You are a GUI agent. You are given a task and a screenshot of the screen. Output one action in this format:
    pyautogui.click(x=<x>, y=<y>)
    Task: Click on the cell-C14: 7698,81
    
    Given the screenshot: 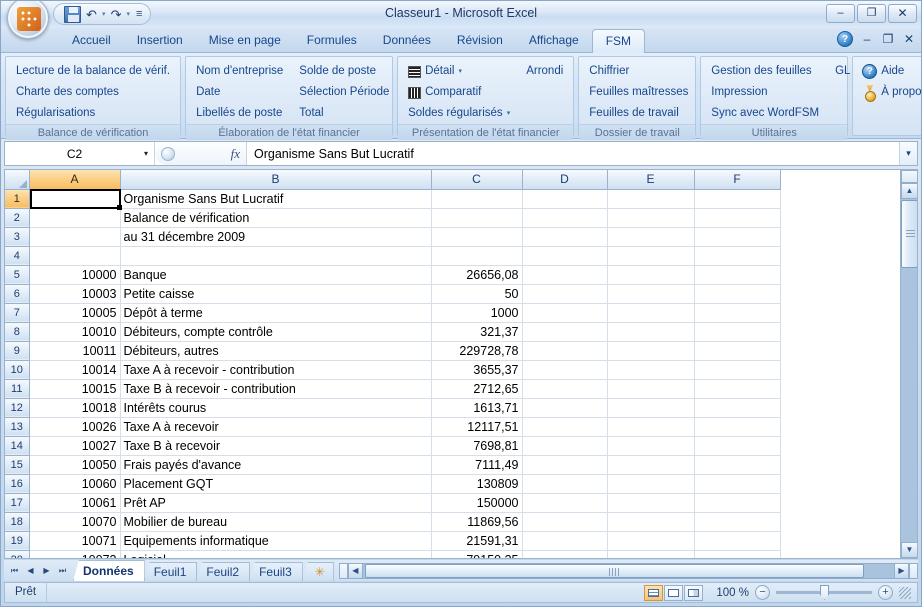 What is the action you would take?
    pyautogui.click(x=477, y=446)
    